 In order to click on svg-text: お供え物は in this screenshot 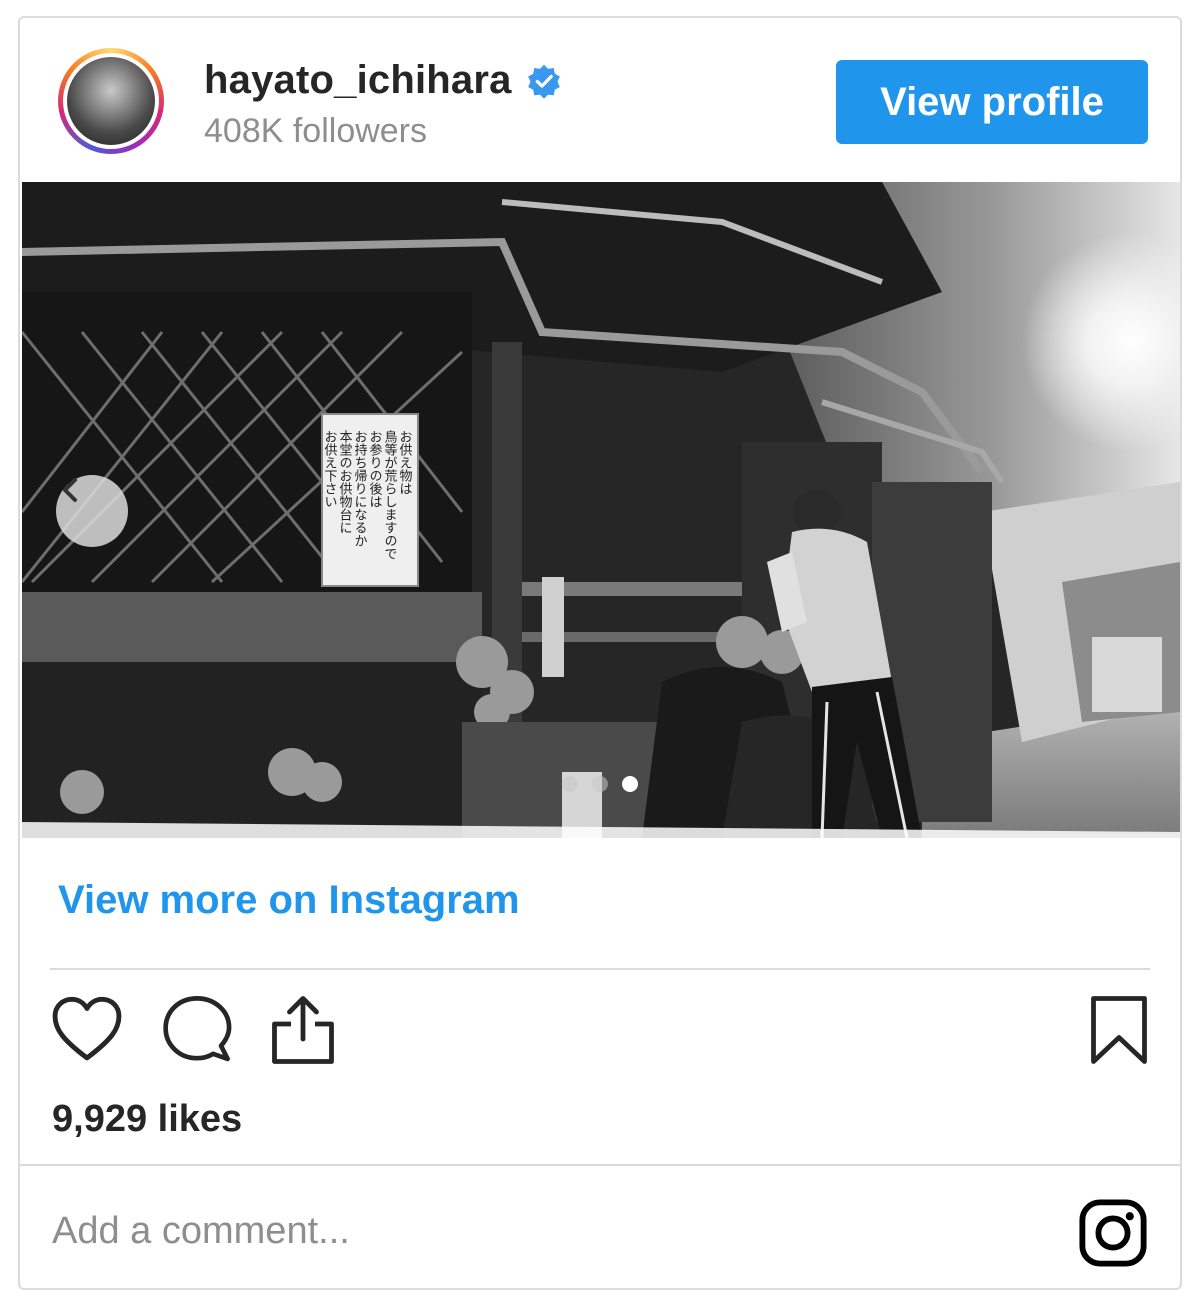, I will do `click(405, 462)`.